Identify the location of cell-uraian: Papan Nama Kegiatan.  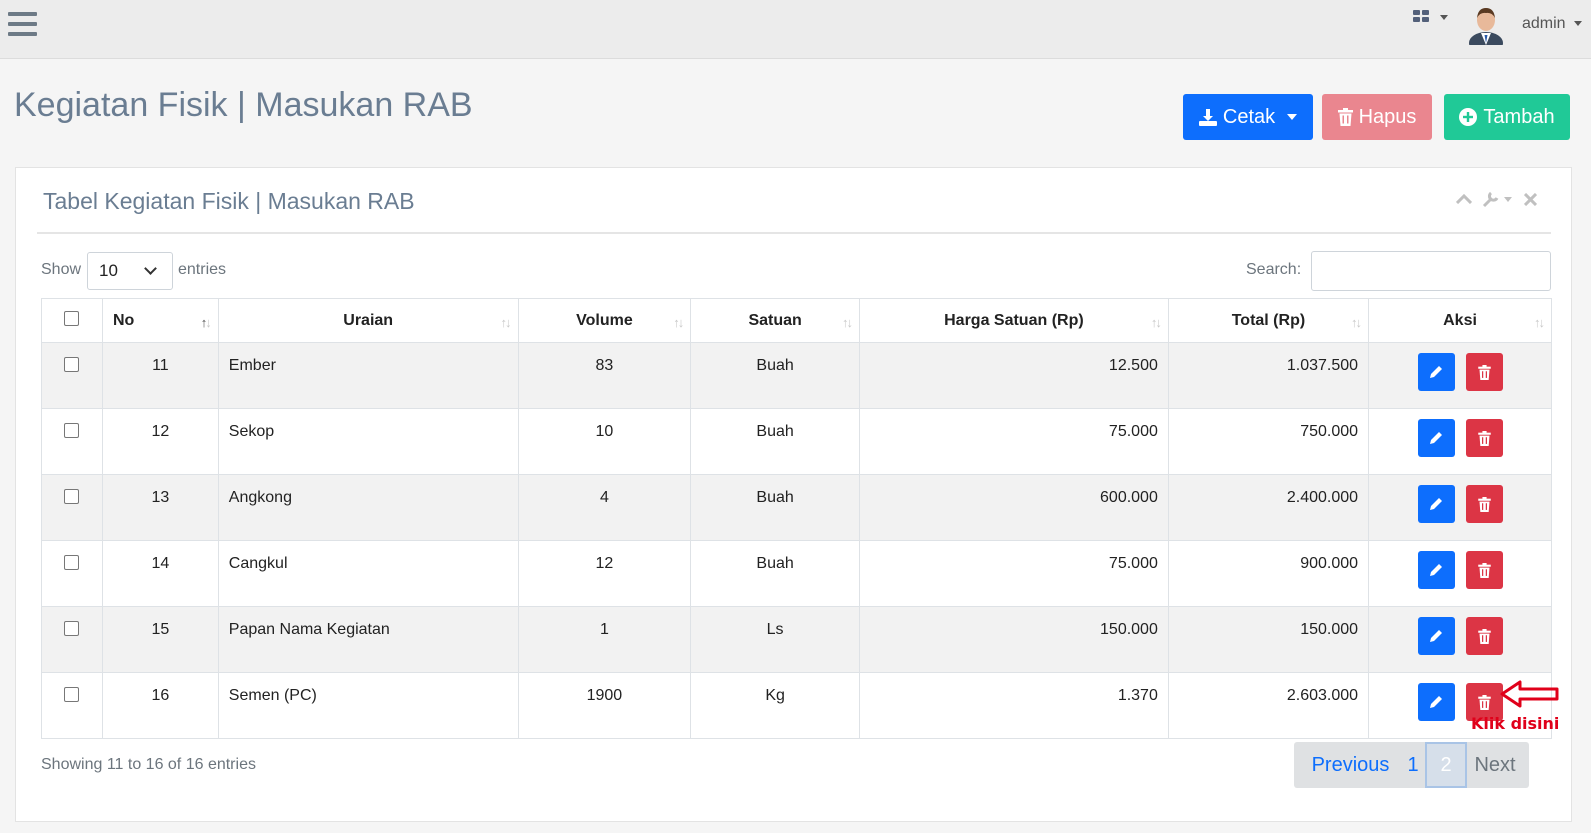
(368, 639).